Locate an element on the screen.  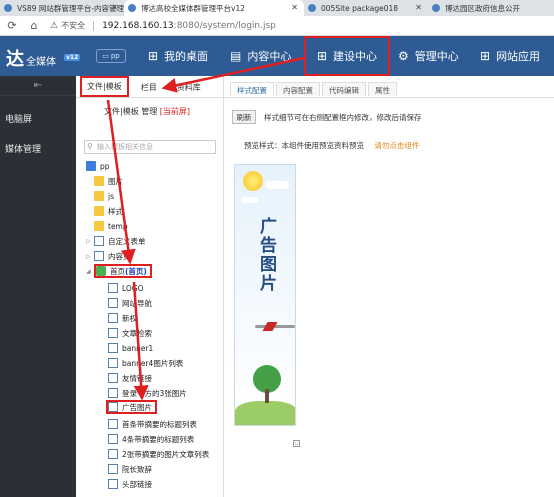
resize-icon: ▫ is located at coordinates (296, 443).